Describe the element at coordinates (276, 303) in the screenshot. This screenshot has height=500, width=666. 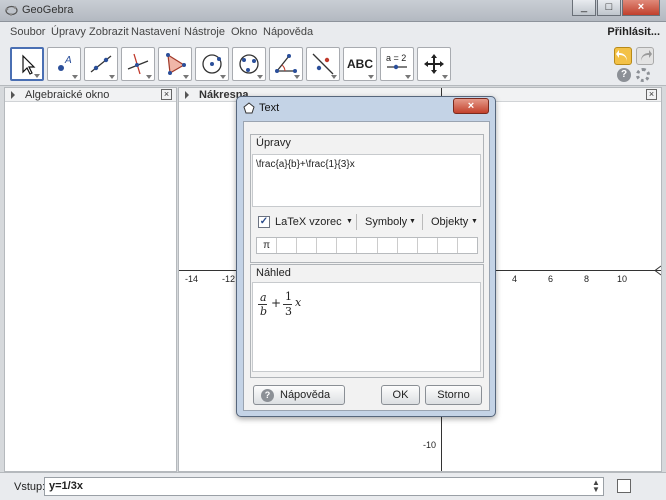
I see `preview-plus: +` at that location.